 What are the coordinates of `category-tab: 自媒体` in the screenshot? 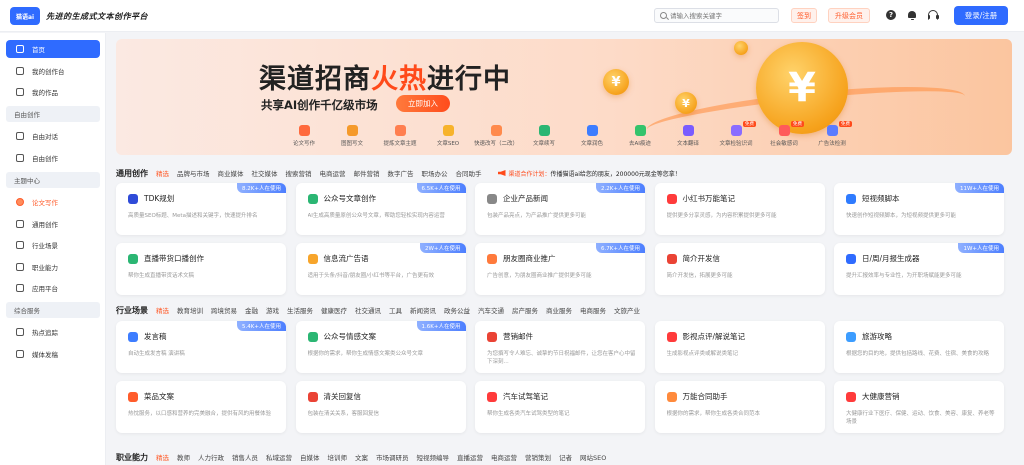 It's located at (310, 457).